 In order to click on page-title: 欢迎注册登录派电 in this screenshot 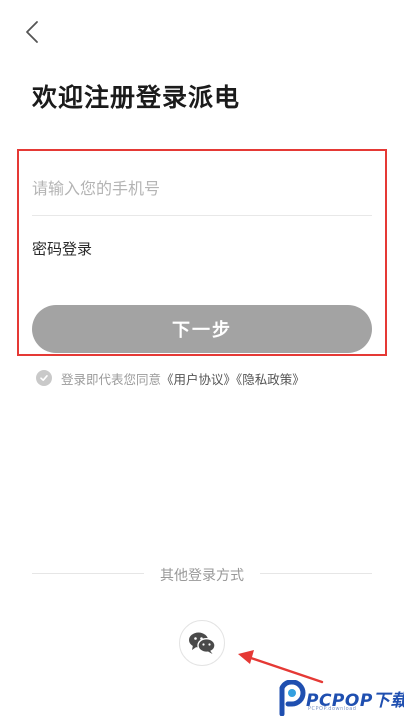, I will do `click(136, 97)`.